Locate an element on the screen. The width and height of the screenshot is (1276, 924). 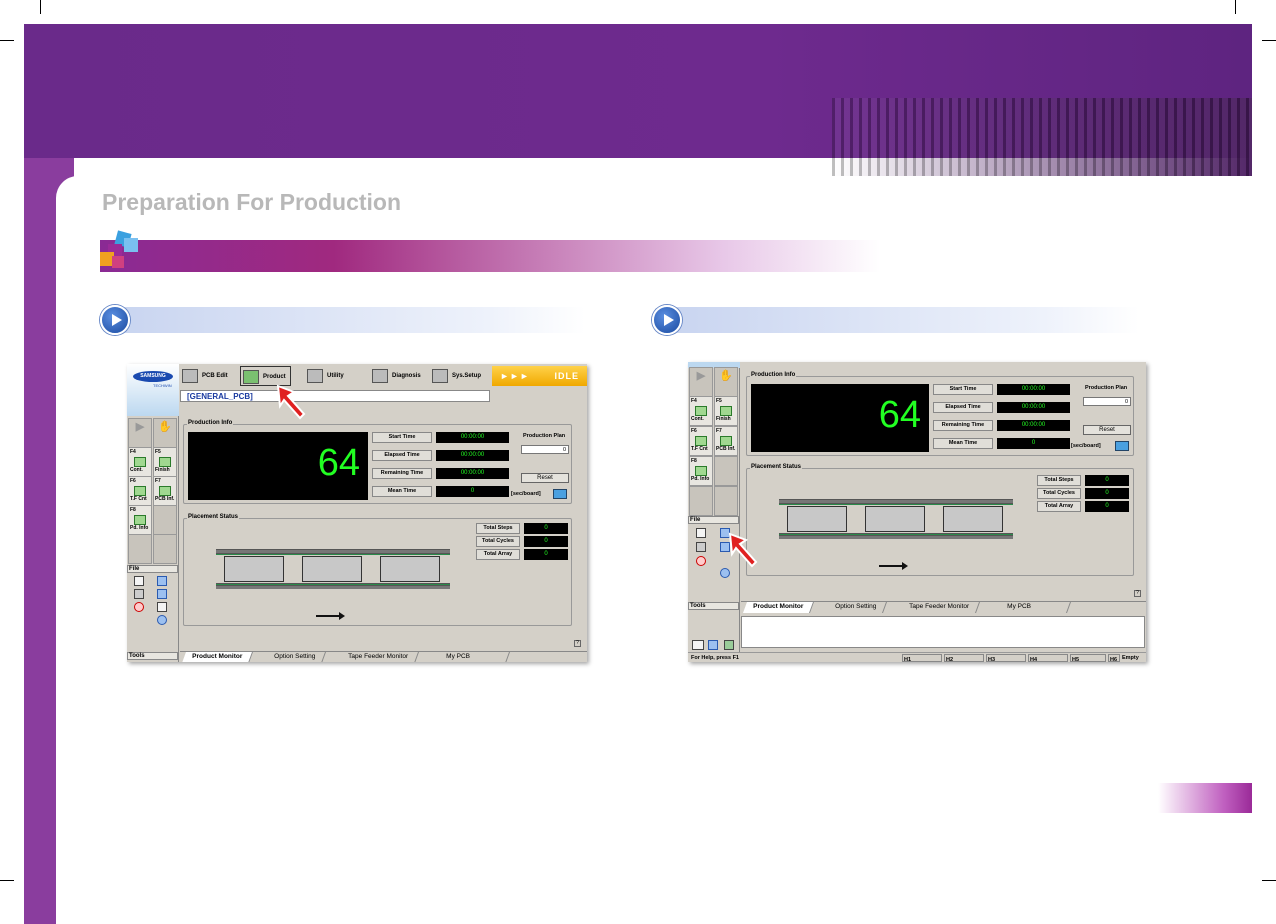
icon-a is located at coordinates (698, 645).